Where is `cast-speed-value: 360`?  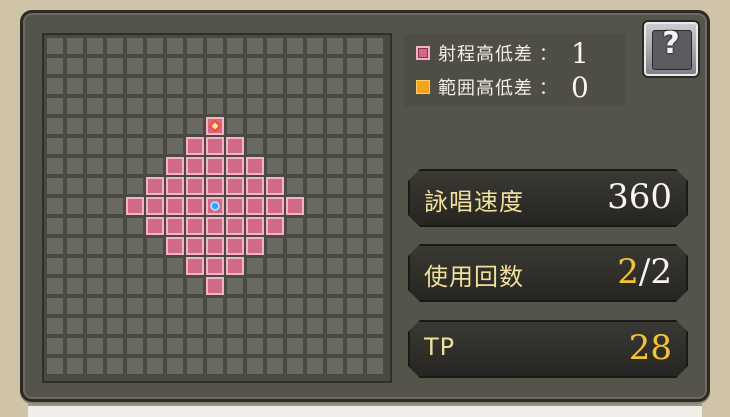
cast-speed-value: 360 is located at coordinates (639, 197).